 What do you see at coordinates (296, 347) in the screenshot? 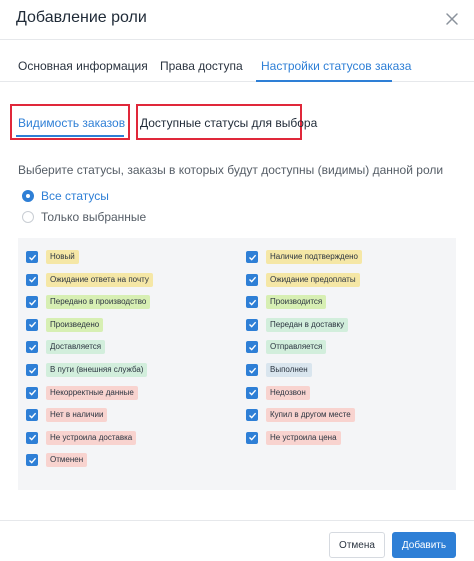
I see `status-badge: Отправляется` at bounding box center [296, 347].